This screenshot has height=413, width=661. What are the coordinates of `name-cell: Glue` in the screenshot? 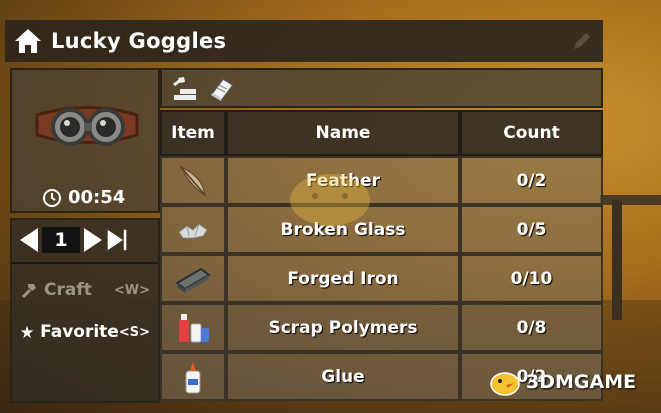 It's located at (343, 376).